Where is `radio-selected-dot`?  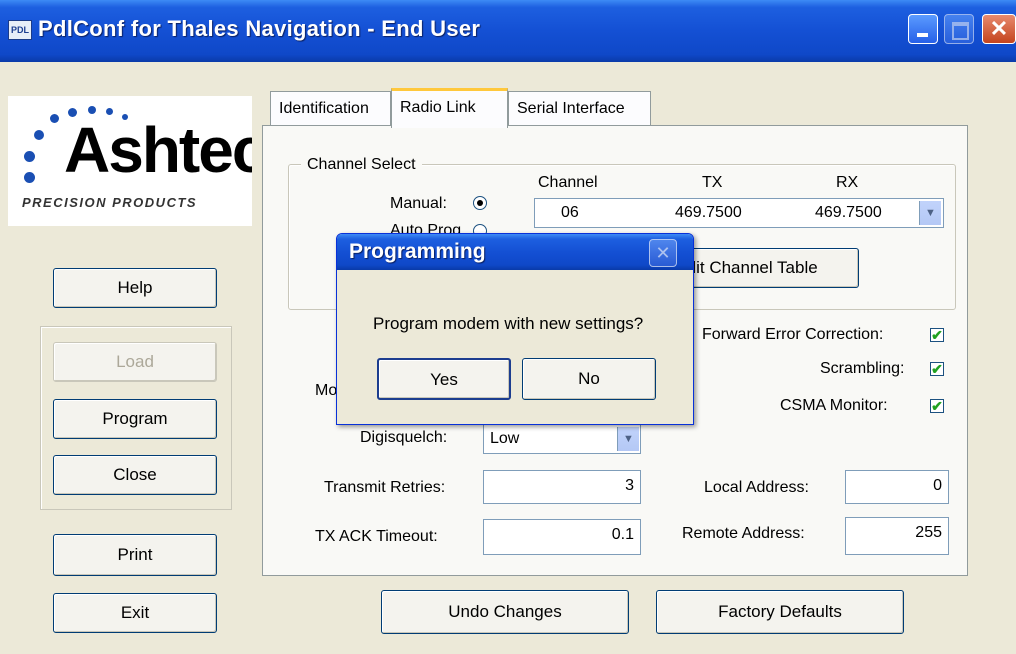
radio-selected-dot is located at coordinates (480, 203).